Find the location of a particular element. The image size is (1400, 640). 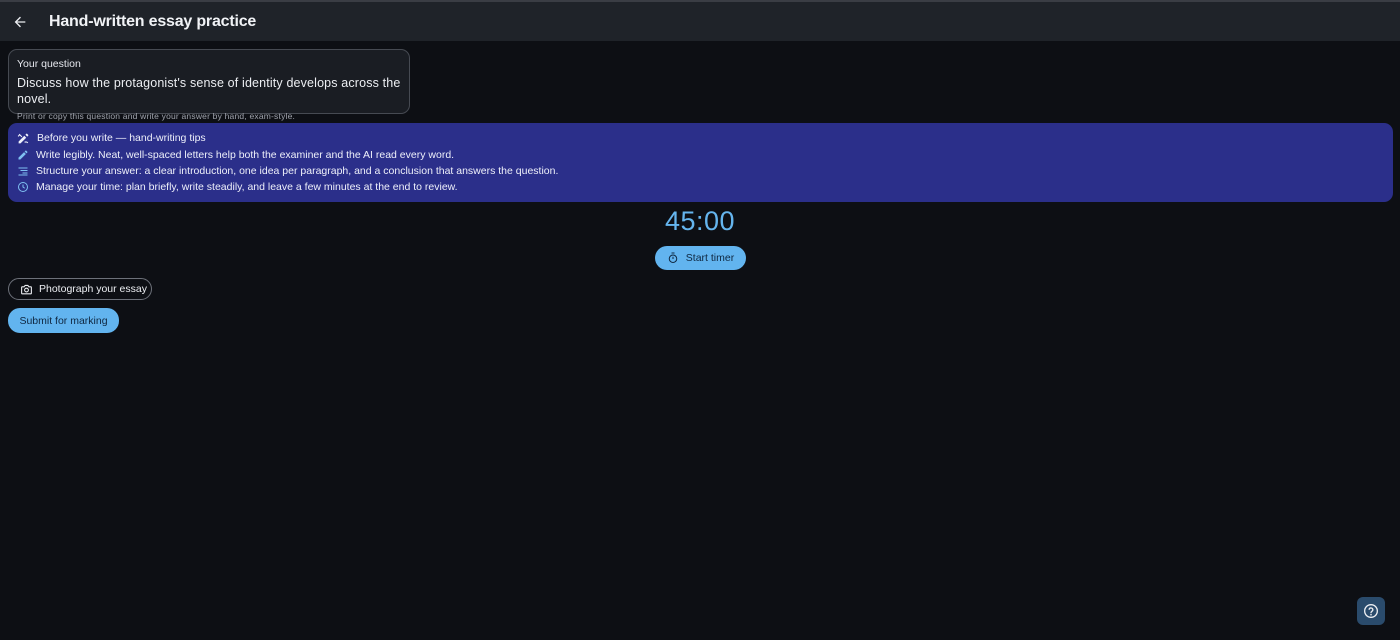

tips-header-text: Before you write — hand-writing tips is located at coordinates (121, 138).